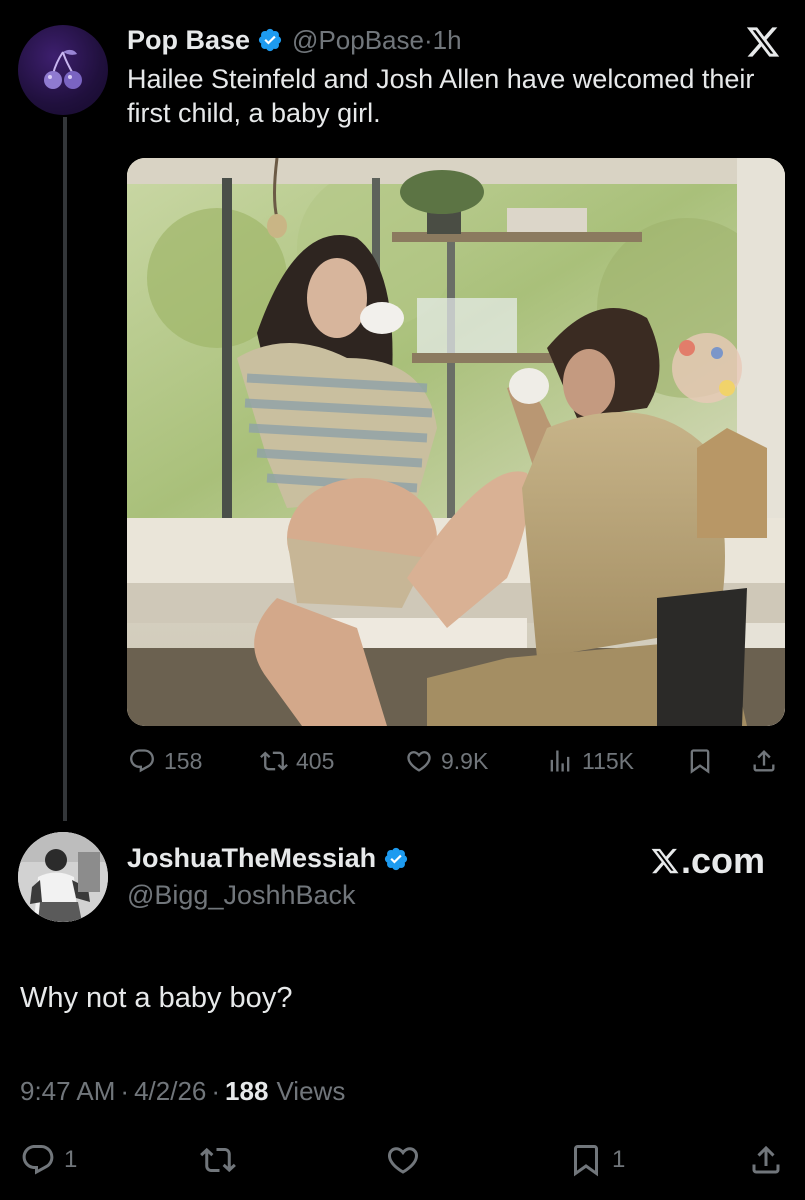 This screenshot has height=1200, width=805. I want to click on views-button: 115K, so click(590, 761).